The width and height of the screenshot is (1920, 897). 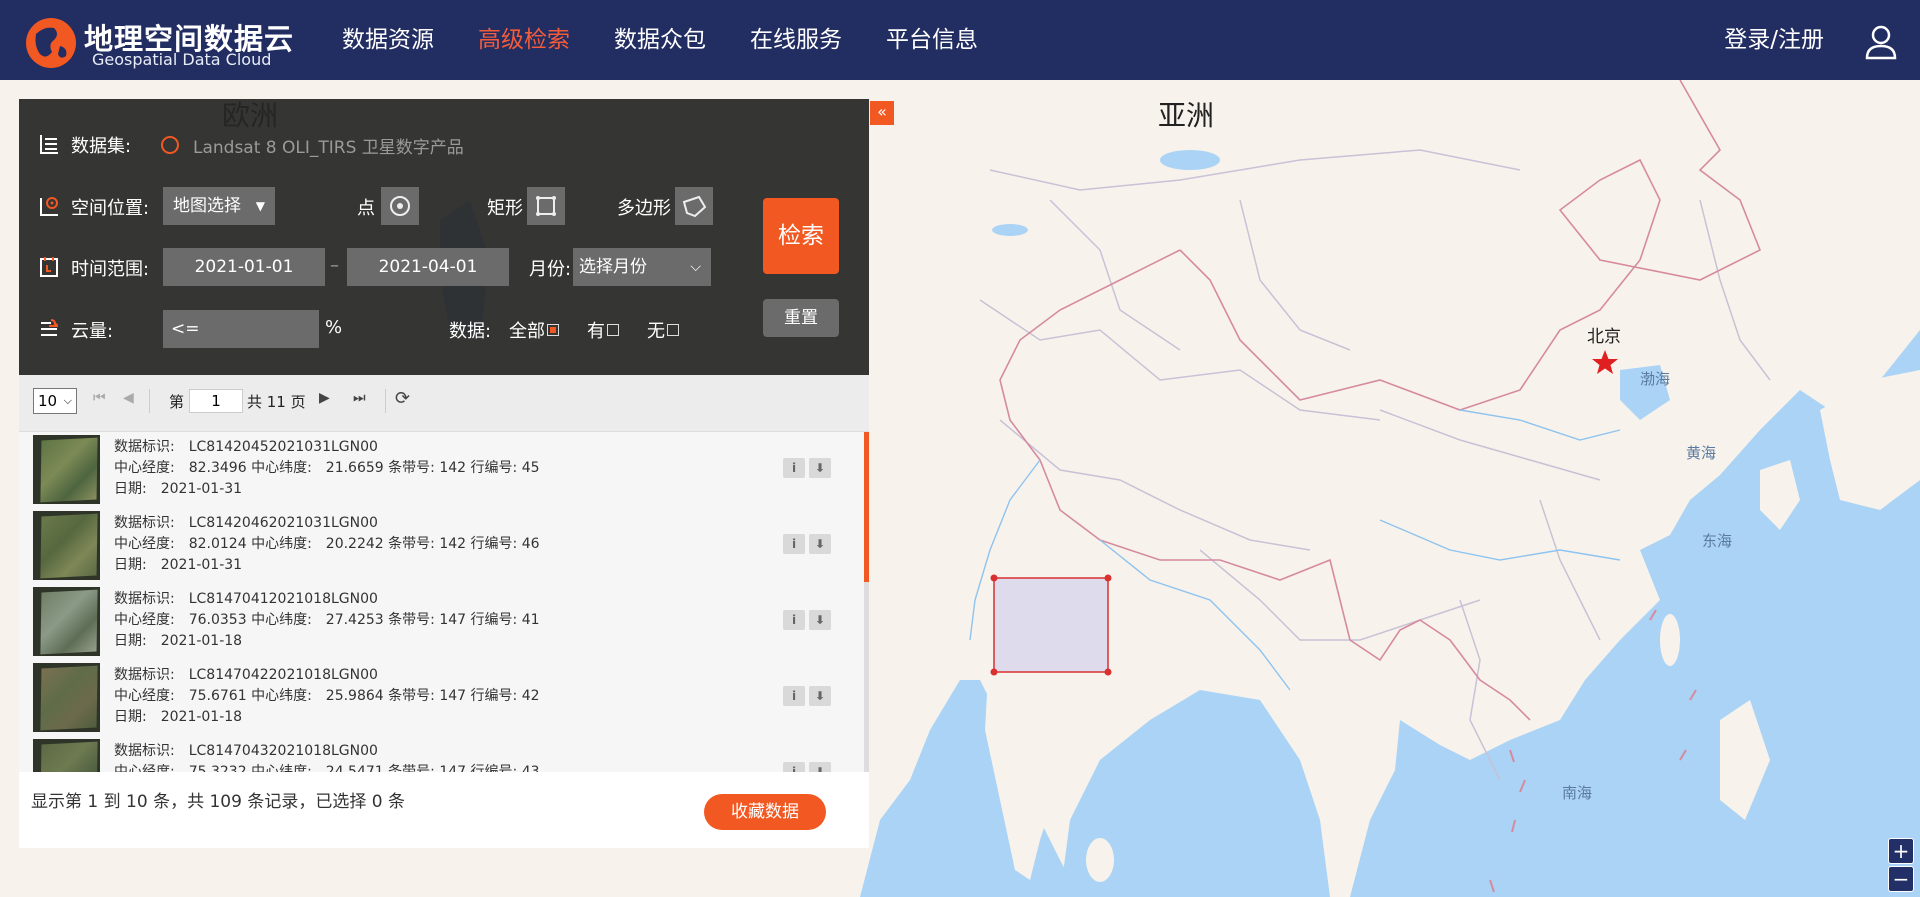 I want to click on collect-data-button: 收藏数据, so click(x=765, y=812).